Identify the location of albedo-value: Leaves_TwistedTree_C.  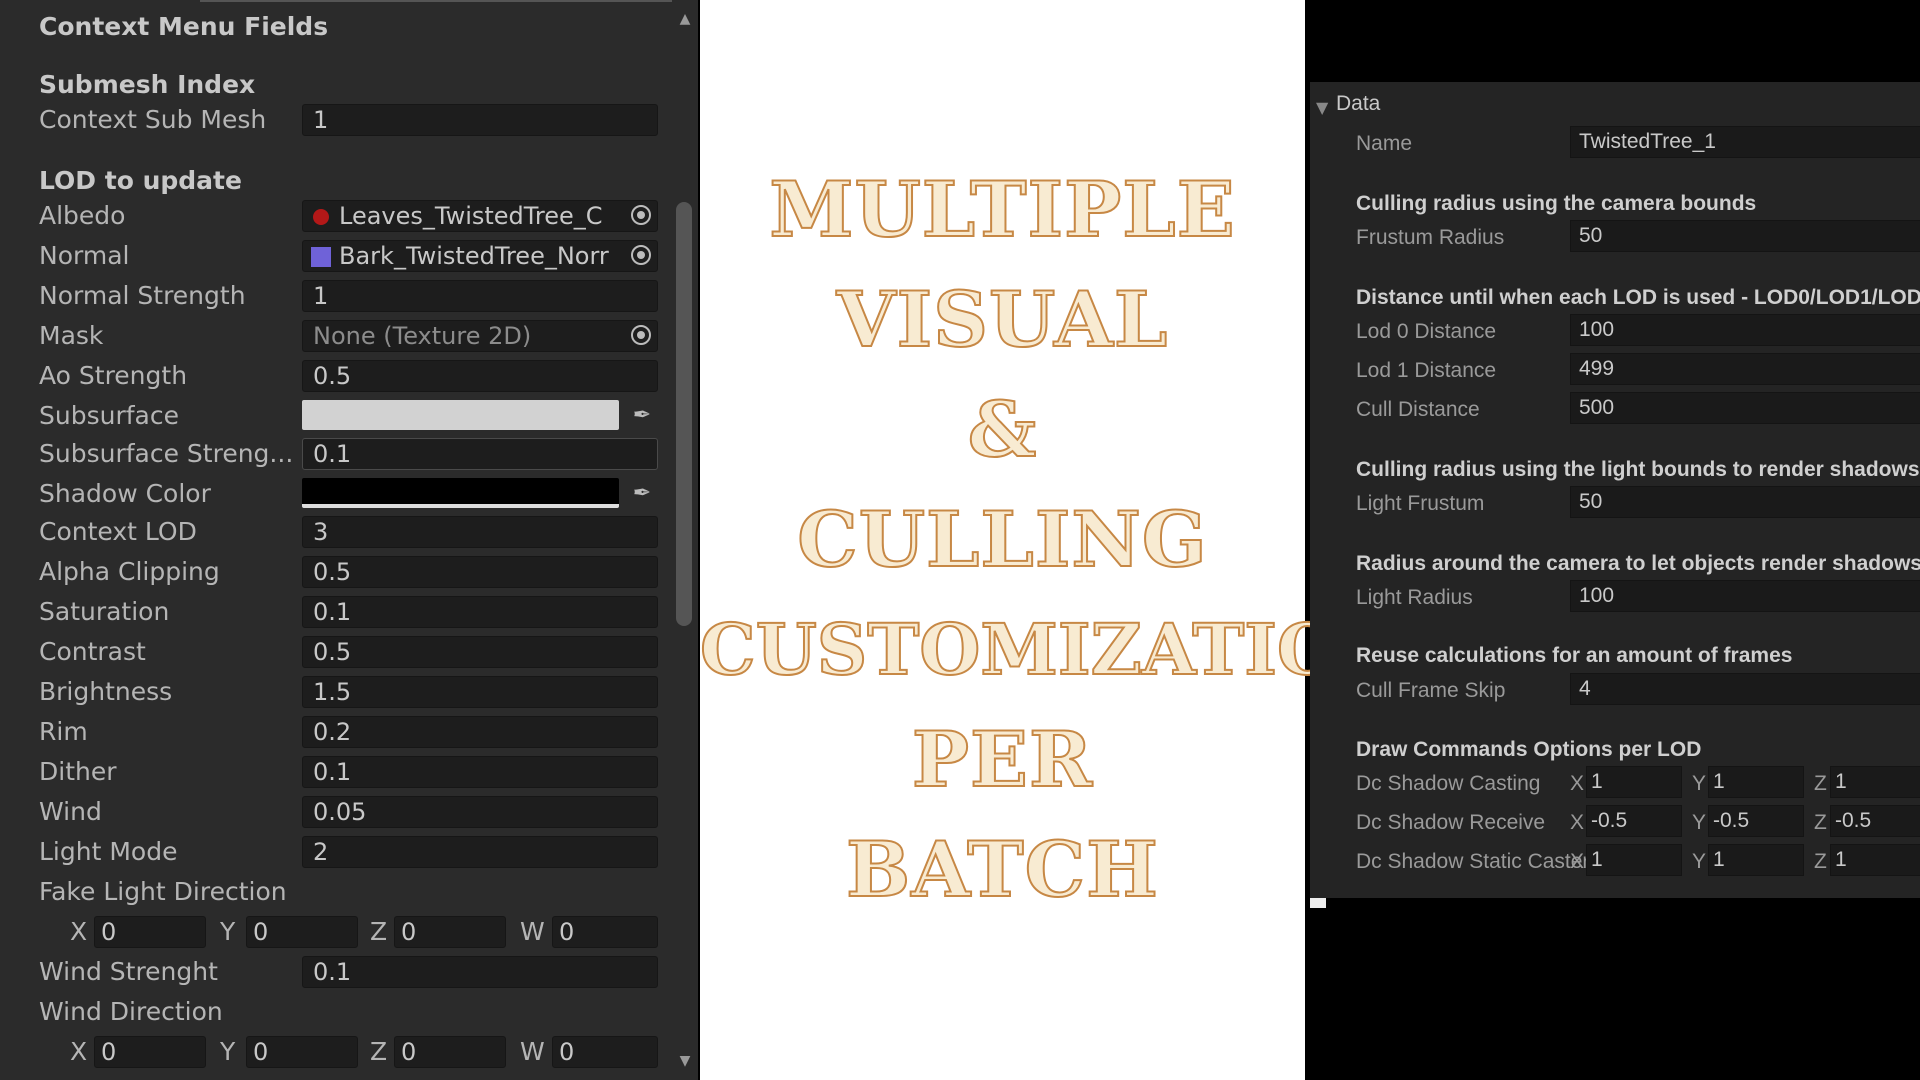
(471, 216).